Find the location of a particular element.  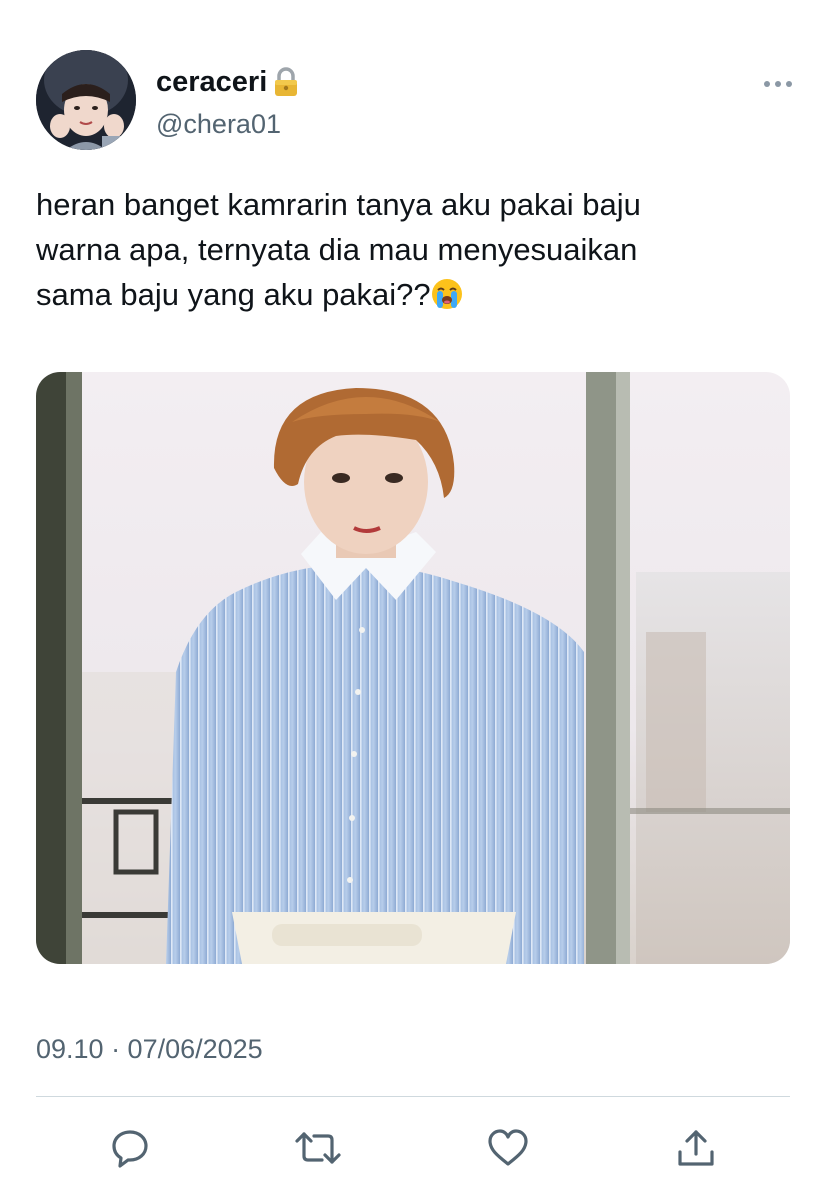

more-icon is located at coordinates (778, 84).